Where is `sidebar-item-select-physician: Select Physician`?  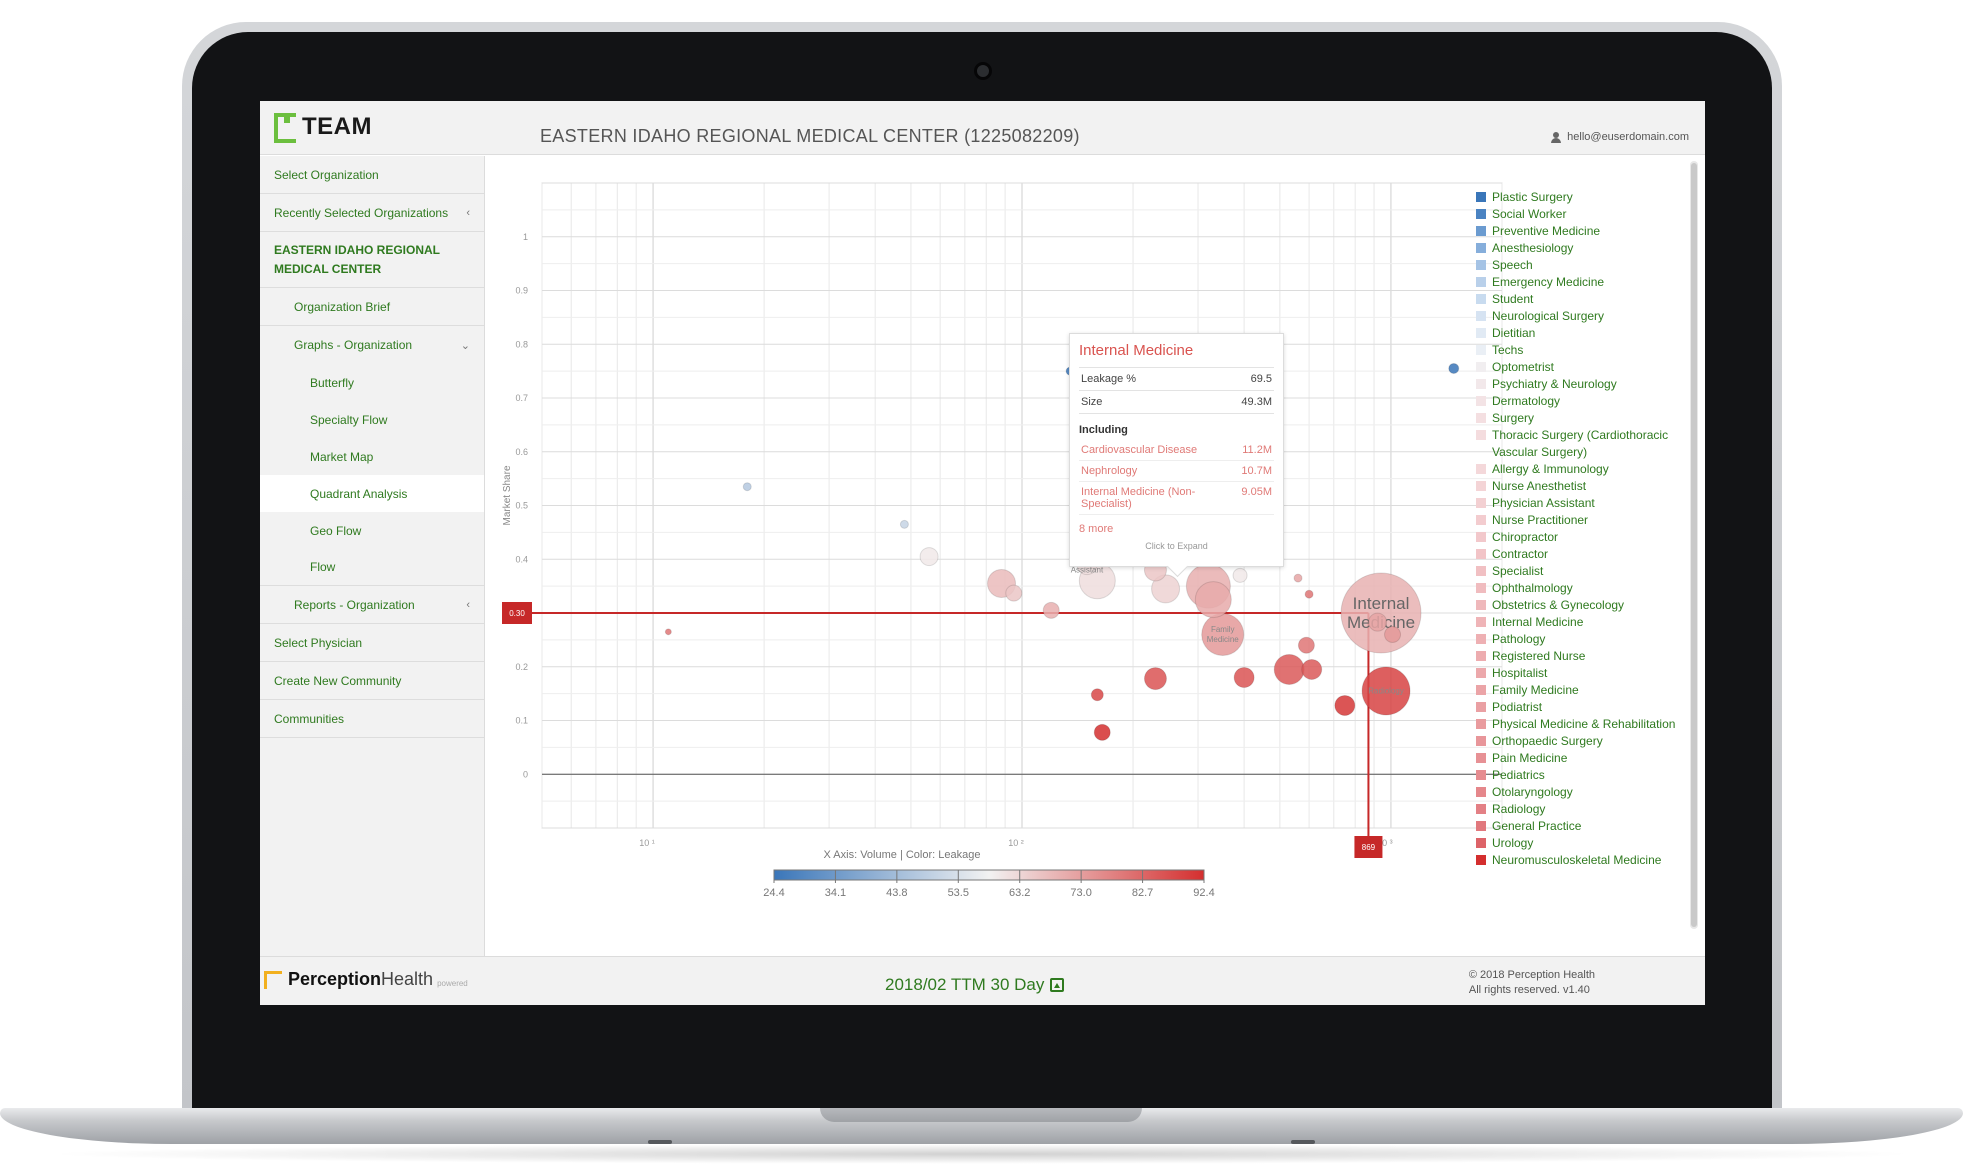
sidebar-item-select-physician: Select Physician is located at coordinates (372, 643).